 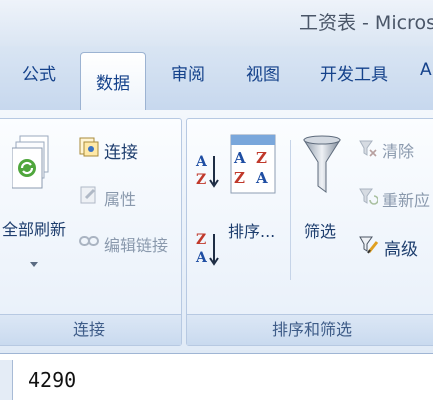 What do you see at coordinates (368, 196) in the screenshot?
I see `reapply-icon` at bounding box center [368, 196].